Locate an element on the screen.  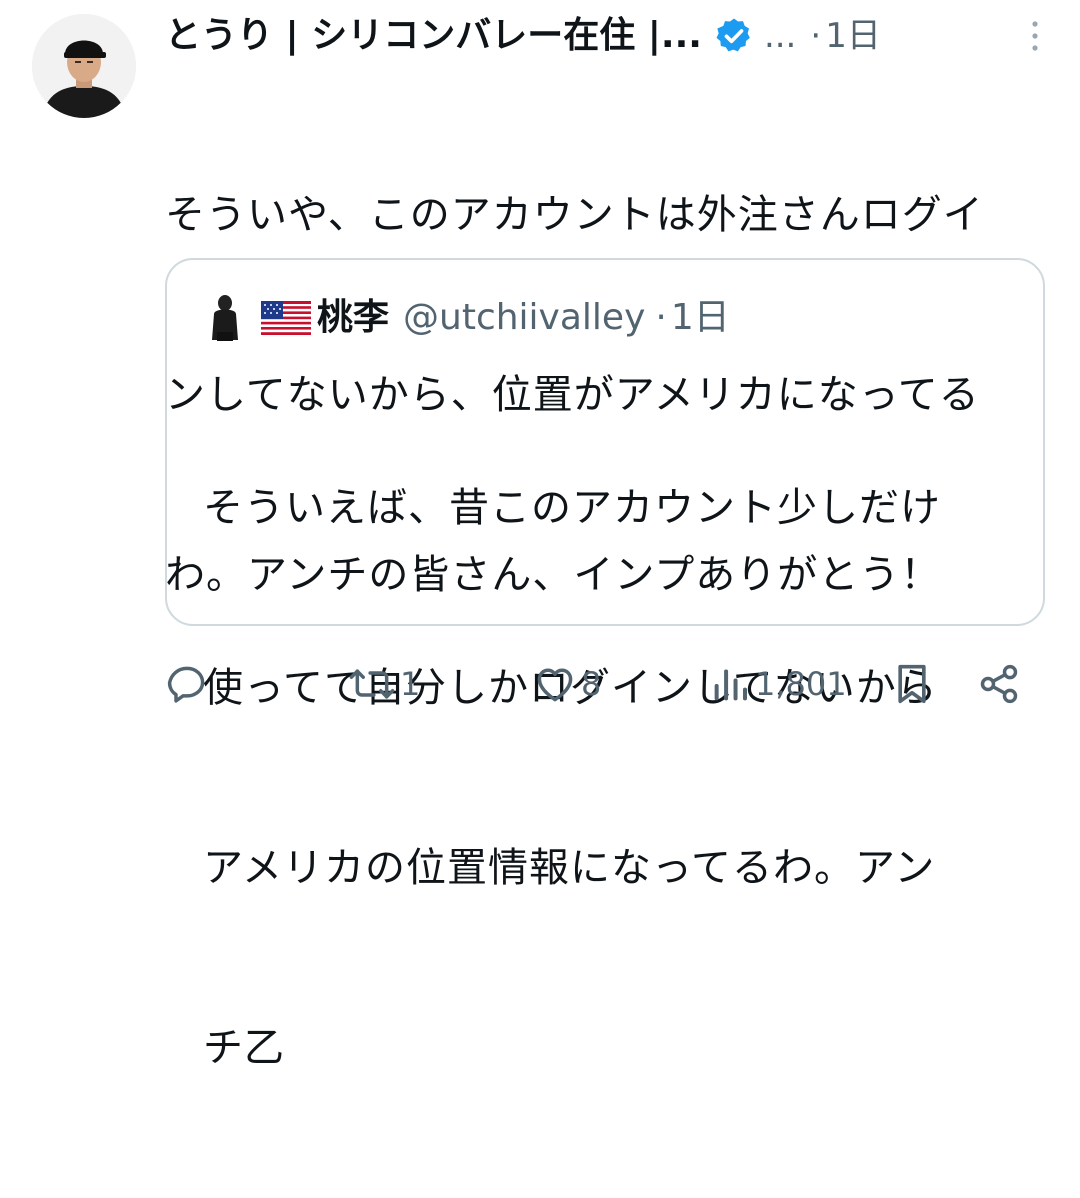
share-icon is located at coordinates (999, 684).